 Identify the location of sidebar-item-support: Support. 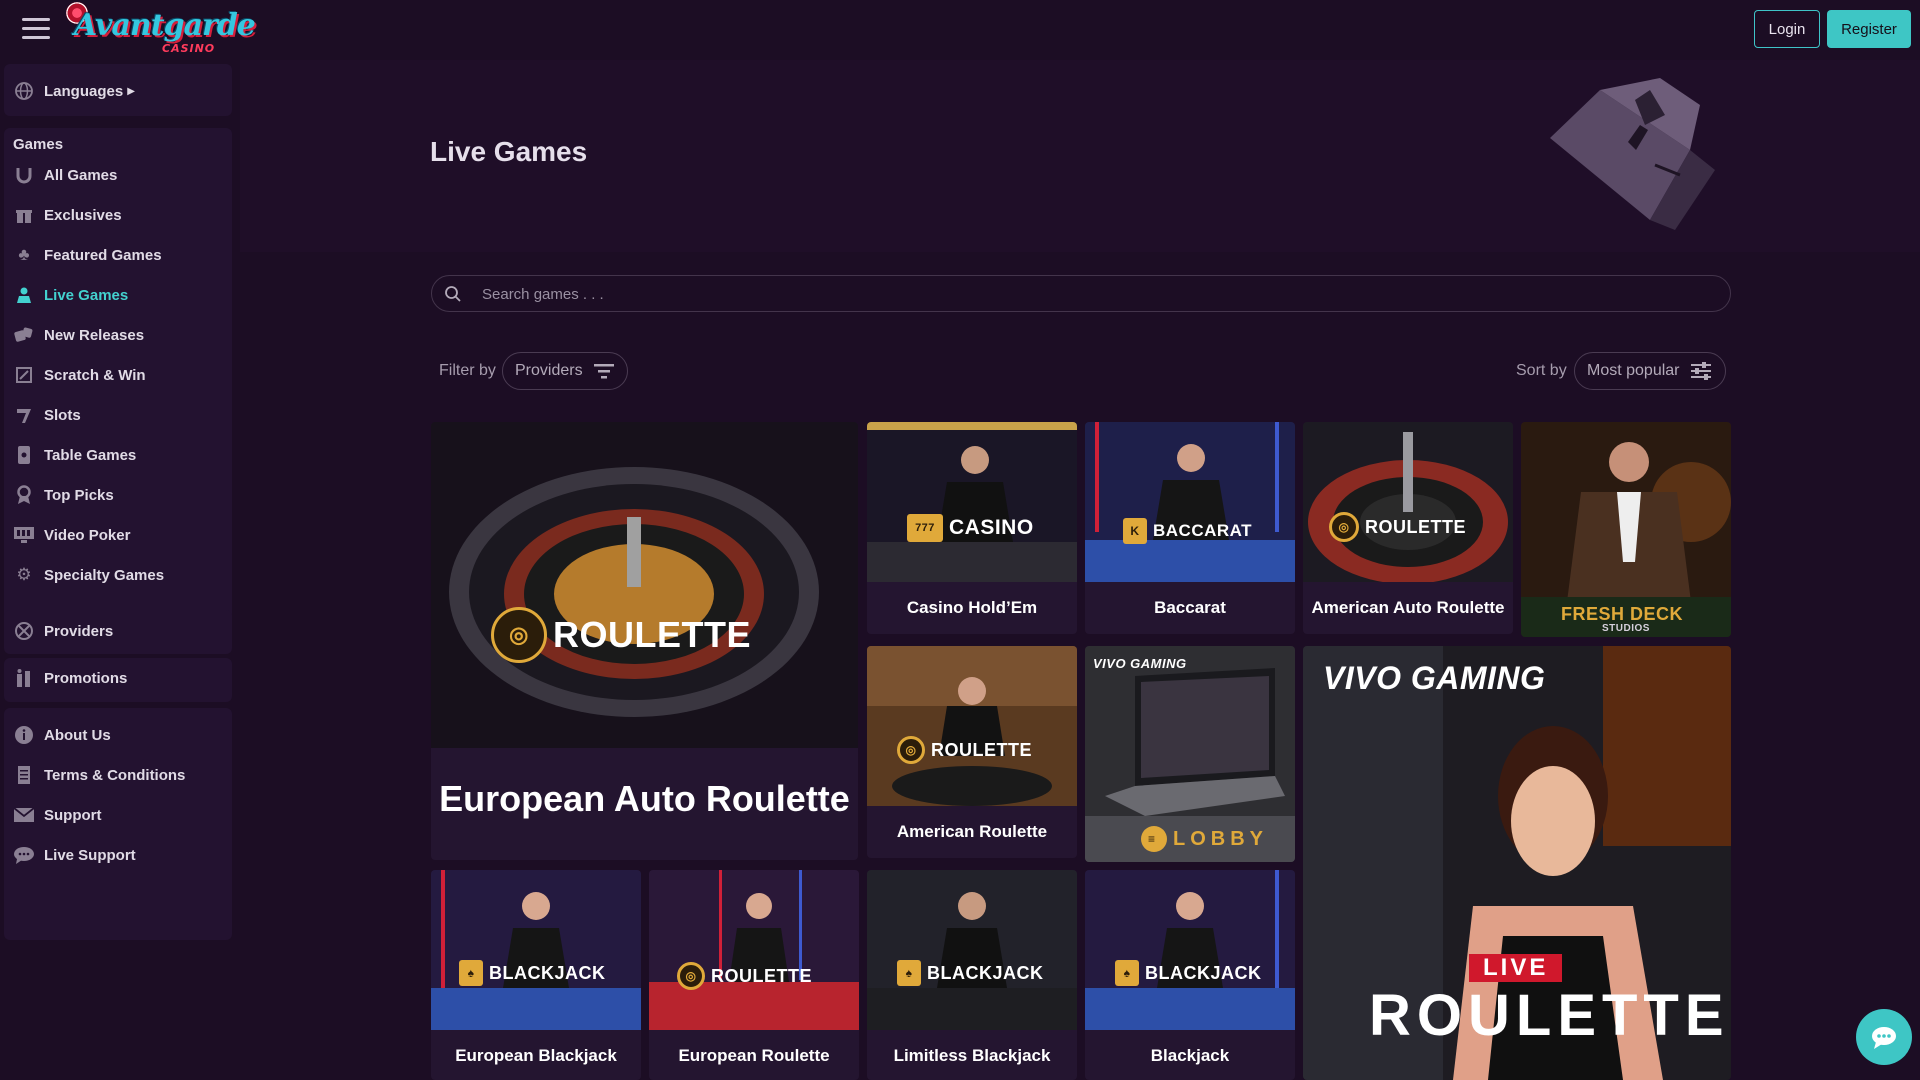
(57, 815).